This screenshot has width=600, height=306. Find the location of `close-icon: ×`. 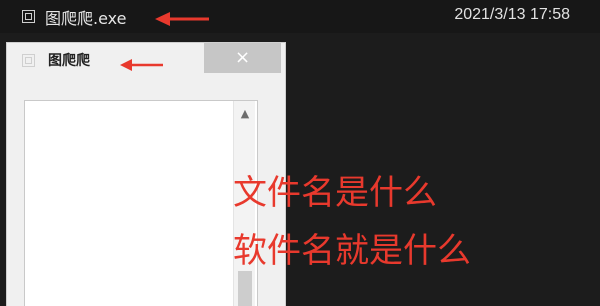

close-icon: × is located at coordinates (242, 57).